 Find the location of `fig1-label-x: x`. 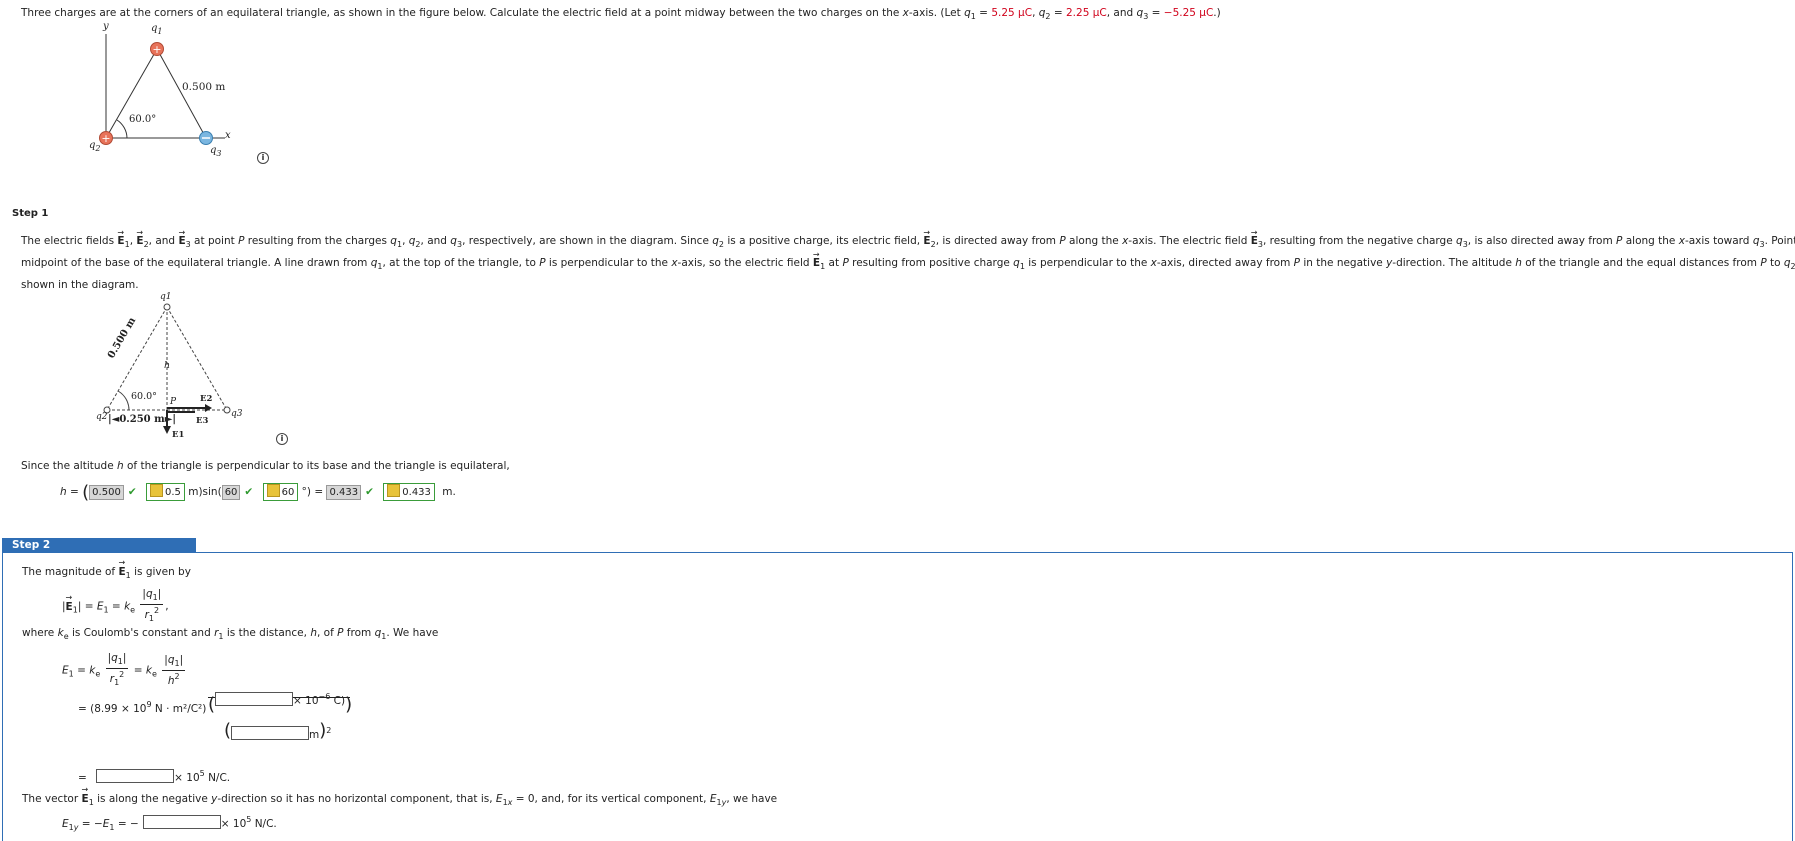

fig1-label-x: x is located at coordinates (228, 135).